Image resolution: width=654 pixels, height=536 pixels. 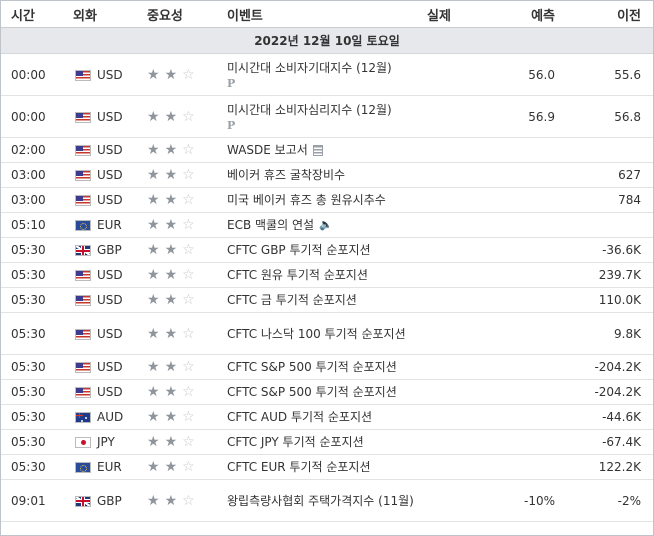 I want to click on event-name: 미국 베이커 휴즈 총 원유시추수, so click(x=324, y=200).